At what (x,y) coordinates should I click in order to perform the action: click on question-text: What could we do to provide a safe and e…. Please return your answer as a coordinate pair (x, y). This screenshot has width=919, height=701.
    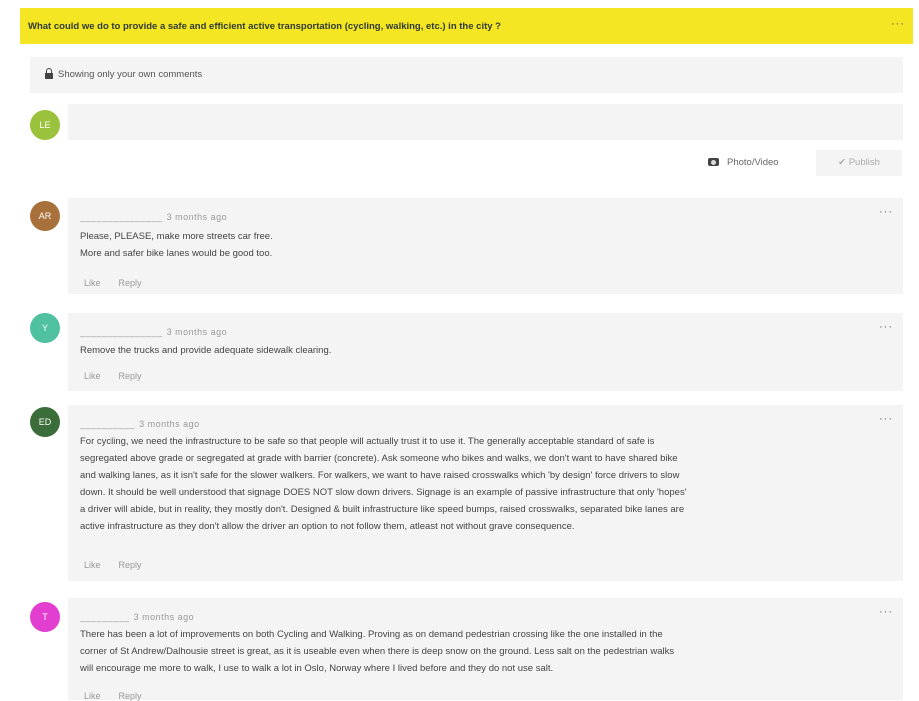
    Looking at the image, I should click on (264, 26).